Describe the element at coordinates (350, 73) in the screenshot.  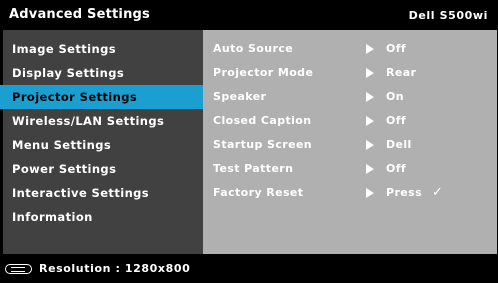
I see `setting-projector-mode: Projector Mode Rear` at that location.